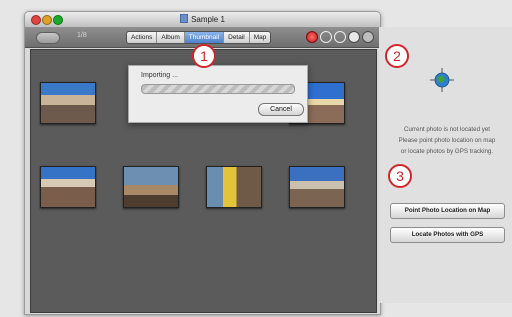 This screenshot has height=317, width=512. I want to click on cancel-button: Cancel, so click(281, 109).